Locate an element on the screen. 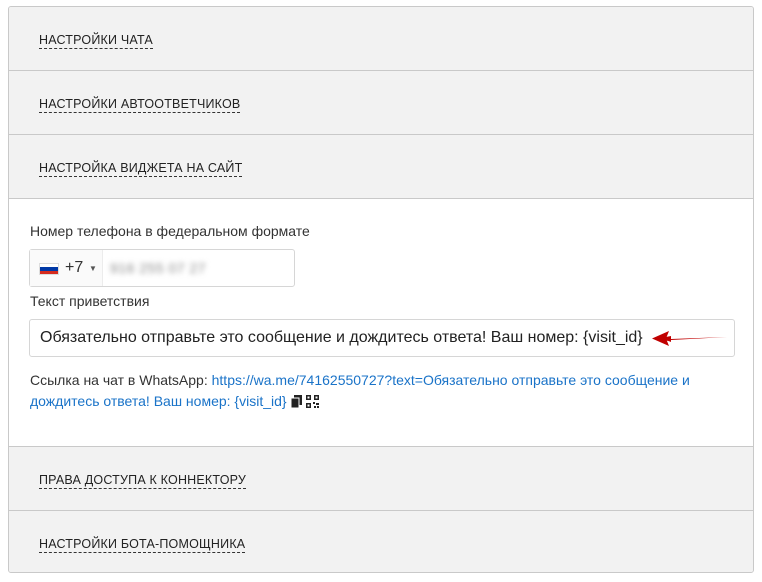  section-title-chat-settings: НАСТРОЙКИ ЧАТА is located at coordinates (96, 41).